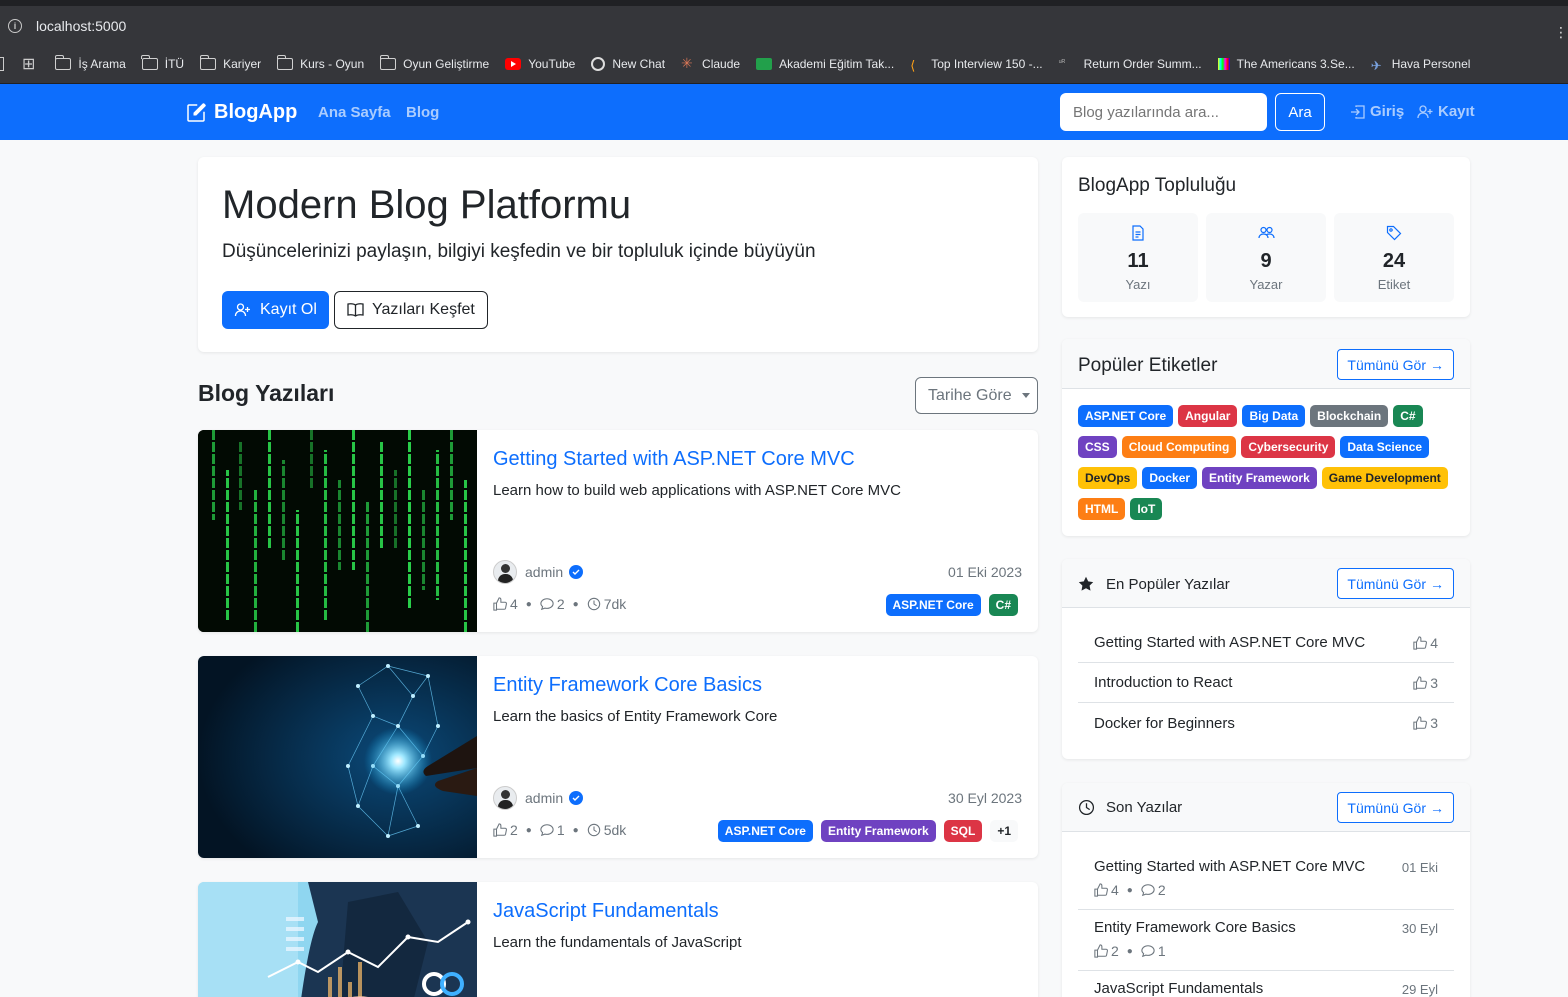  I want to click on search-input, so click(1163, 112).